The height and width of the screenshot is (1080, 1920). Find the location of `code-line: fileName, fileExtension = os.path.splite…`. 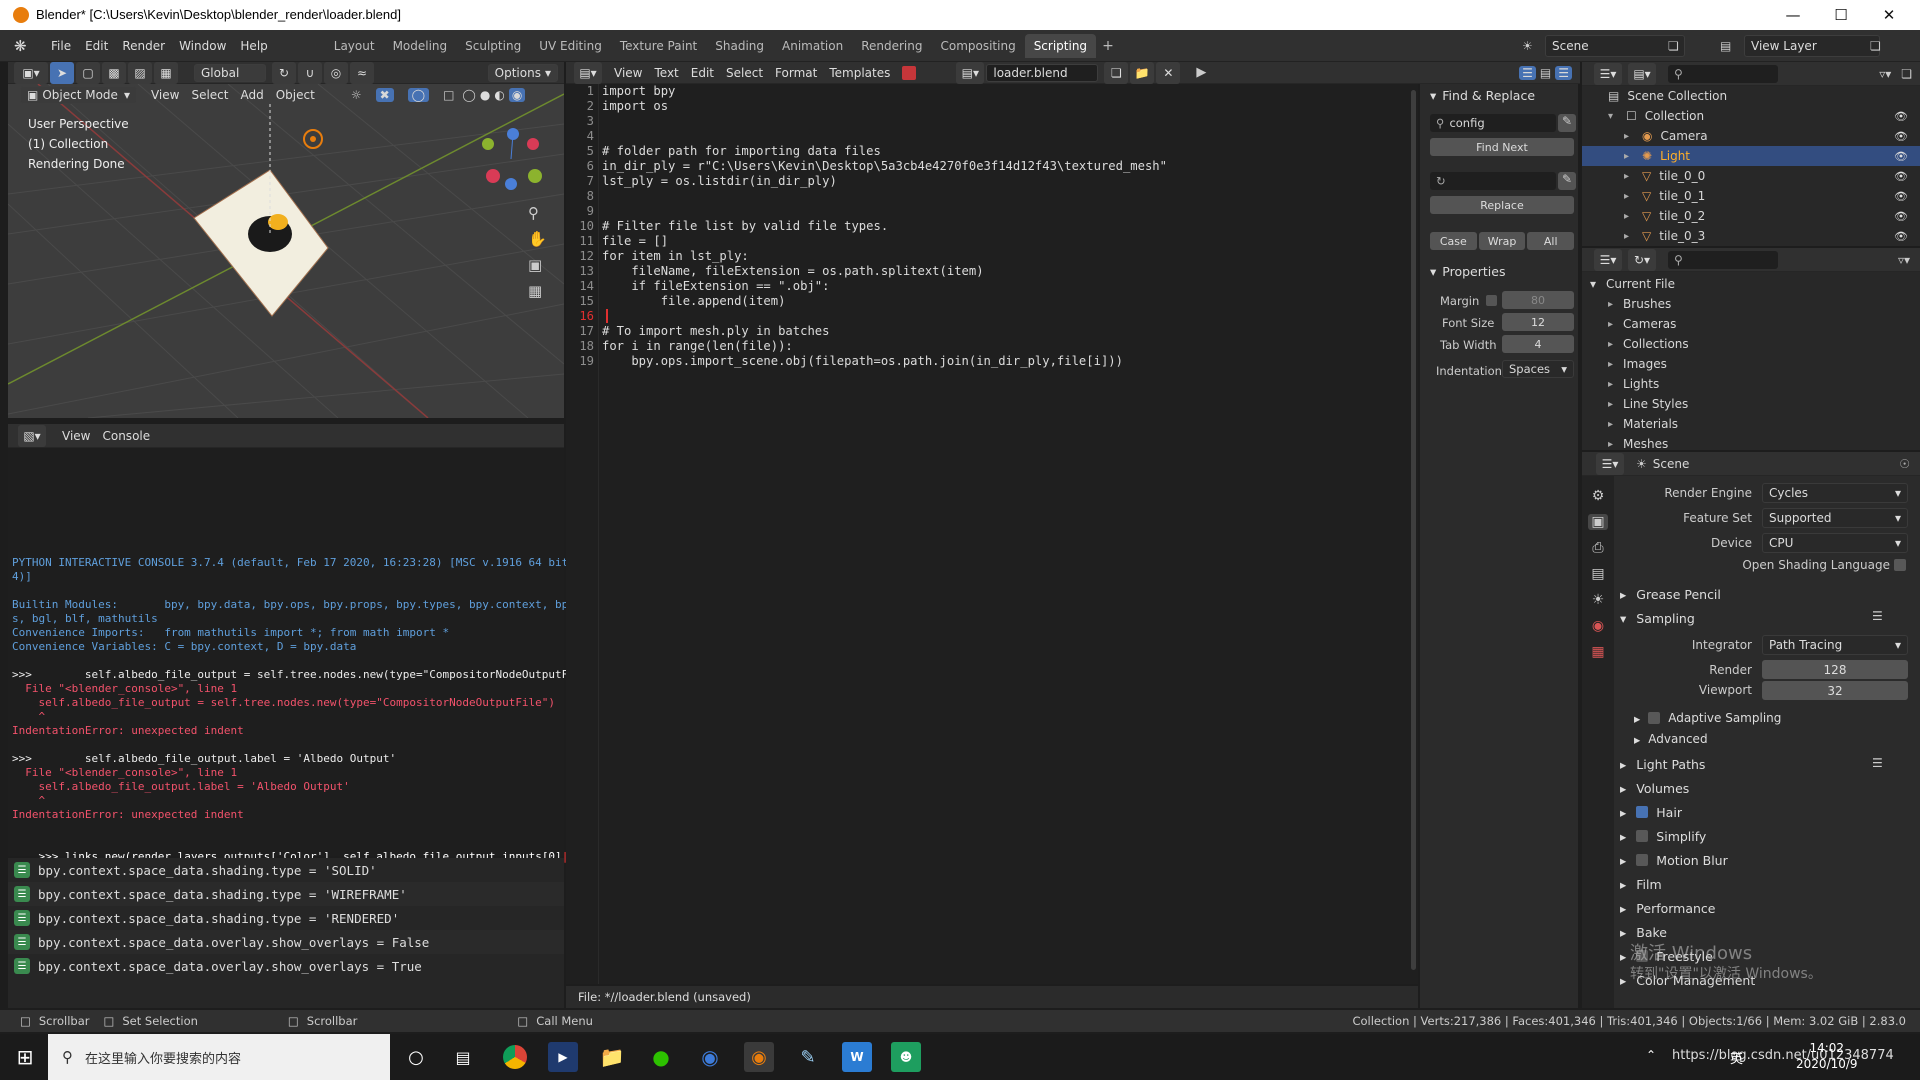

code-line: fileName, fileExtension = os.path.splite… is located at coordinates (884, 271).